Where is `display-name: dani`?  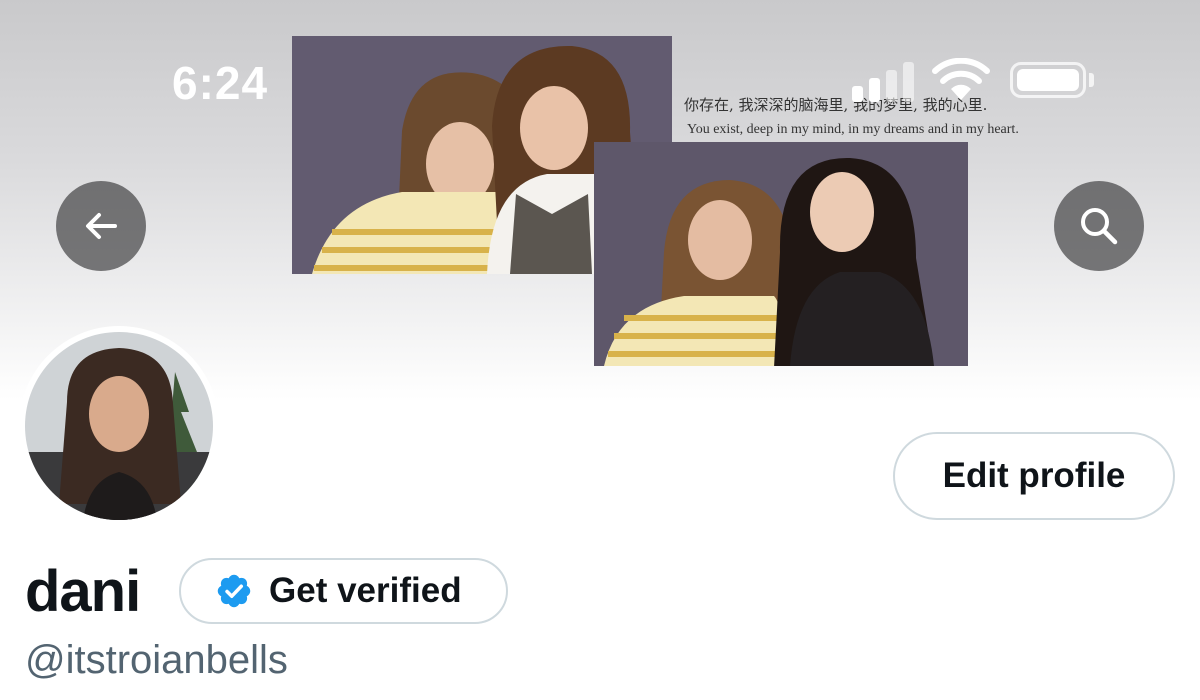 display-name: dani is located at coordinates (83, 591).